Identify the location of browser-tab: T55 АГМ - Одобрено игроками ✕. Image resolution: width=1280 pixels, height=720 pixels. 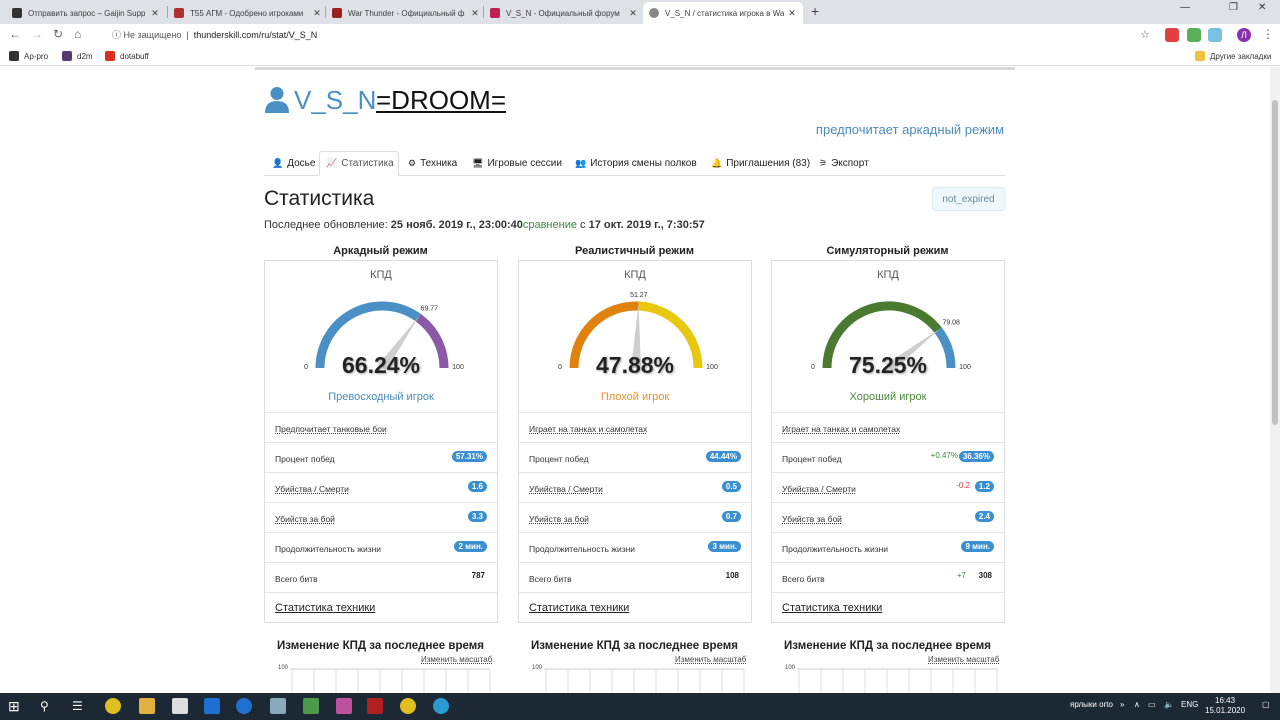
(248, 13).